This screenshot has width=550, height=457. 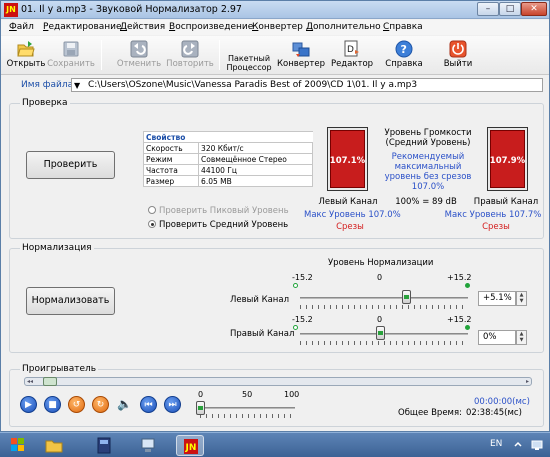 I want to click on folder-open-icon, so click(x=26, y=49).